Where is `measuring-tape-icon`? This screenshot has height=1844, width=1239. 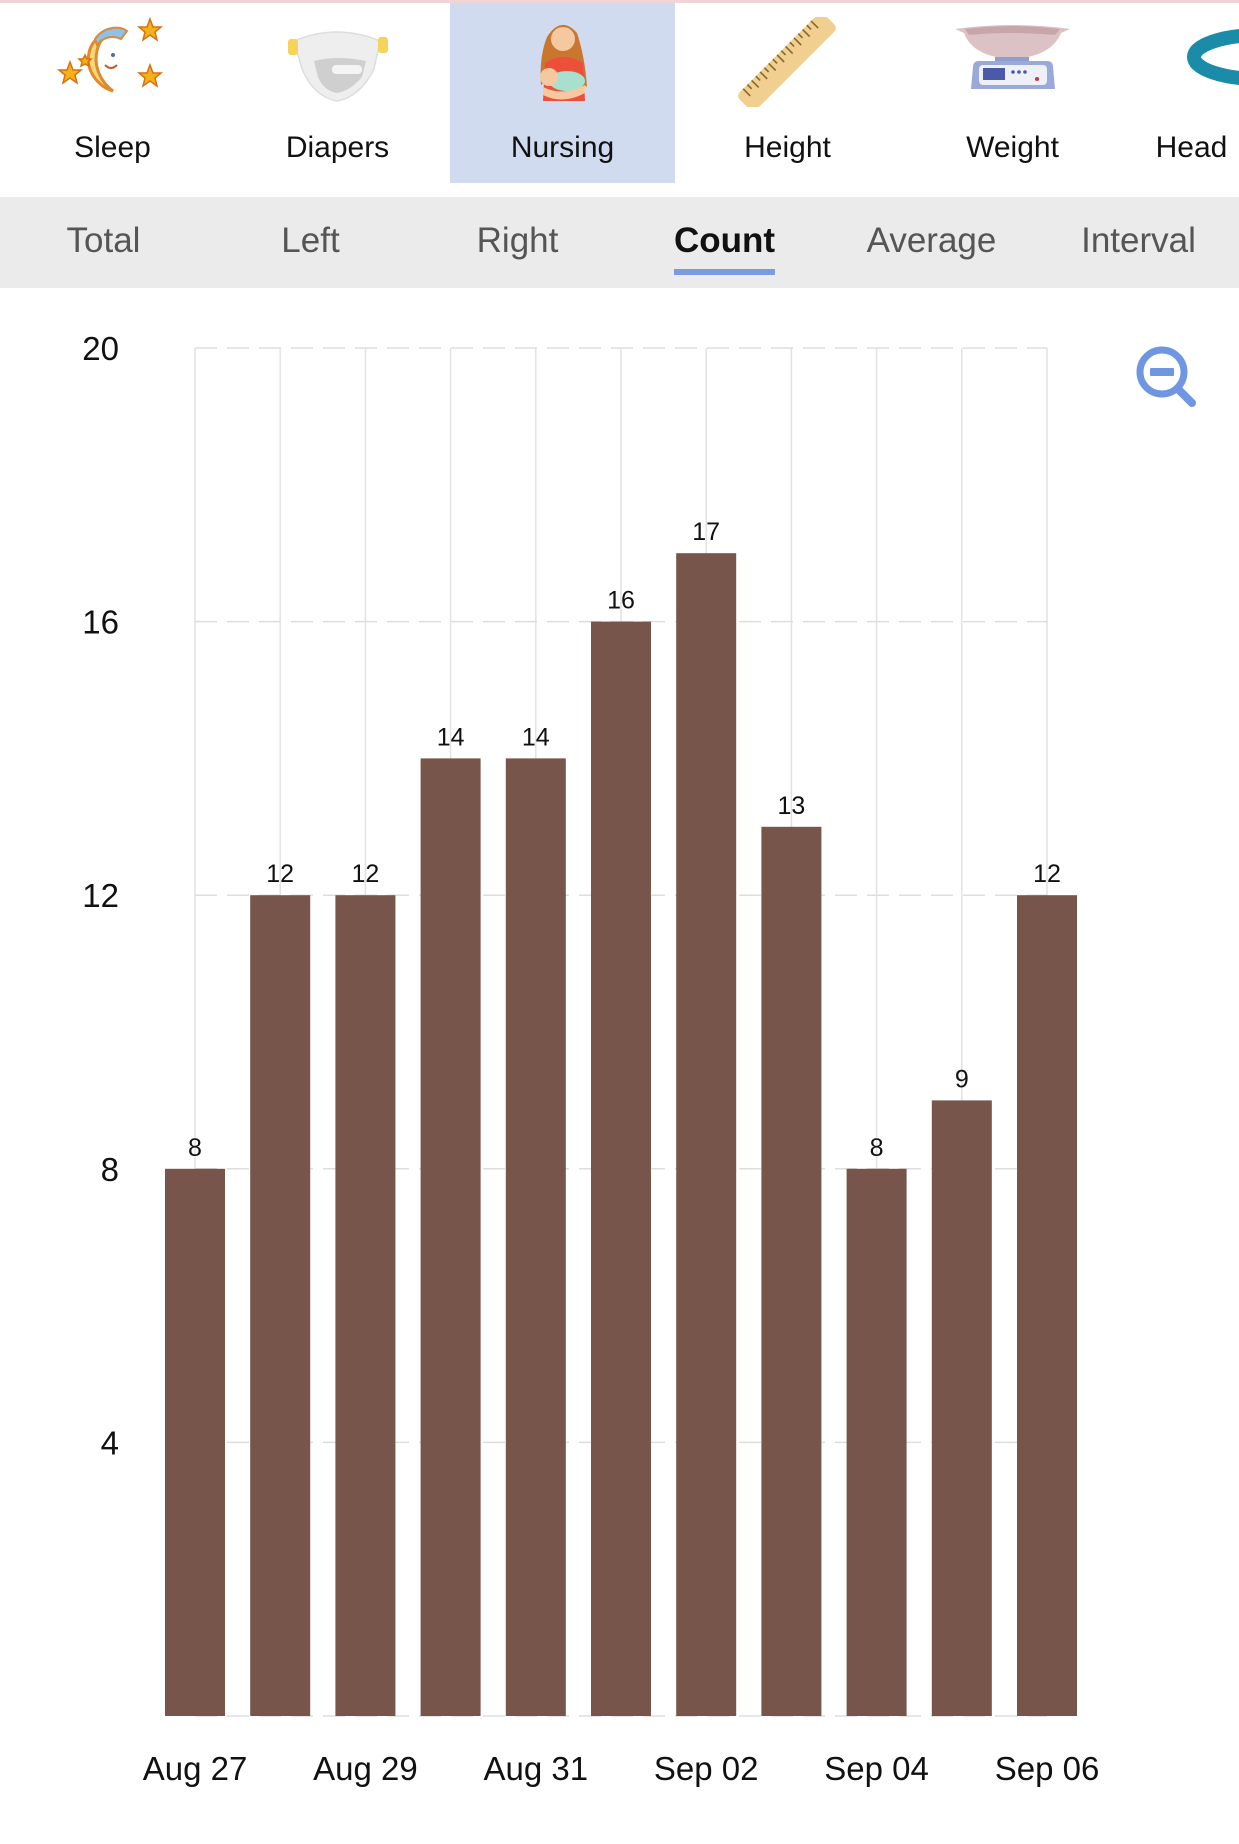 measuring-tape-icon is located at coordinates (1213, 57).